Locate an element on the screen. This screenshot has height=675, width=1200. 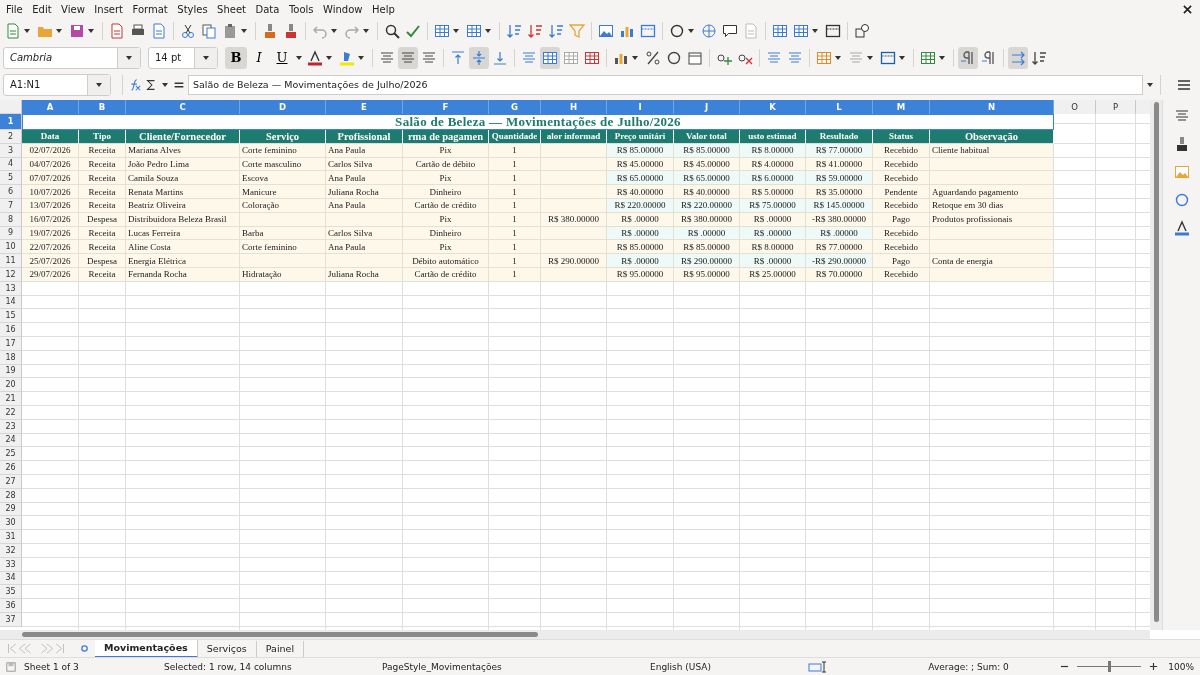
pilcrow-icon is located at coordinates (968, 57).